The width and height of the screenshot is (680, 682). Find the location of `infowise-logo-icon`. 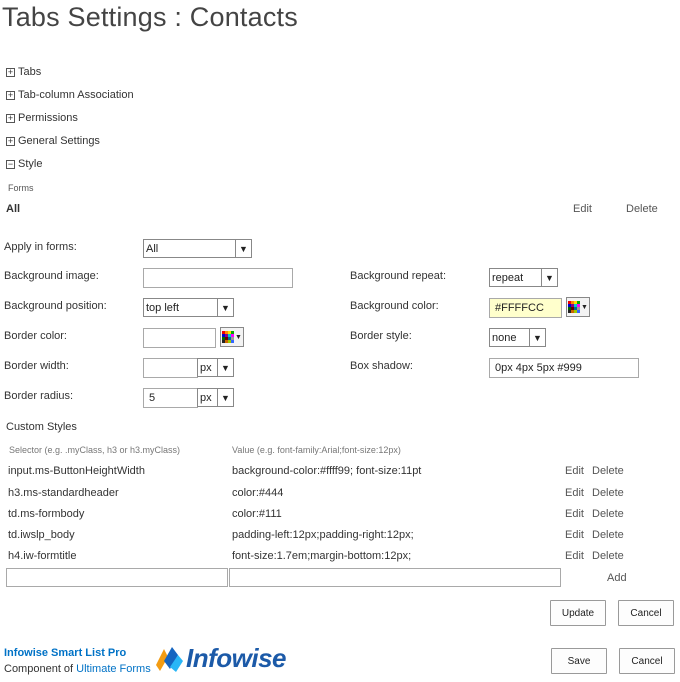

infowise-logo-icon is located at coordinates (169, 659).